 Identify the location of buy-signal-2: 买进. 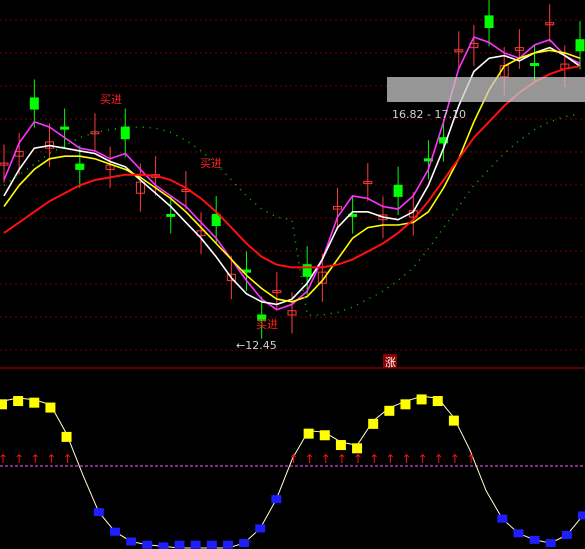
(211, 163).